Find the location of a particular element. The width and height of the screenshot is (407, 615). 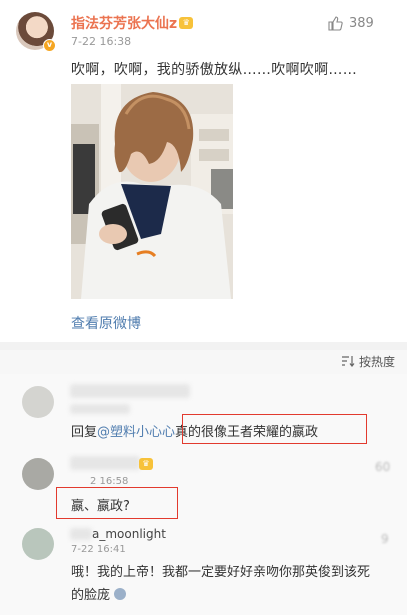

post-photo is located at coordinates (152, 191).